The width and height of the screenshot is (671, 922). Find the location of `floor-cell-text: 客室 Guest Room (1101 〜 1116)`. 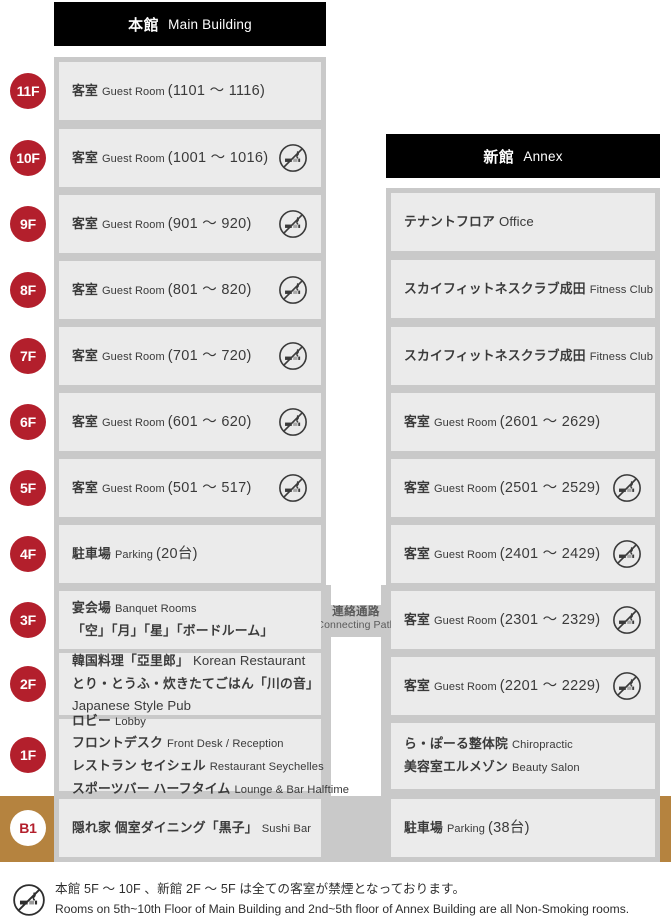

floor-cell-text: 客室 Guest Room (1101 〜 1116) is located at coordinates (182, 91).